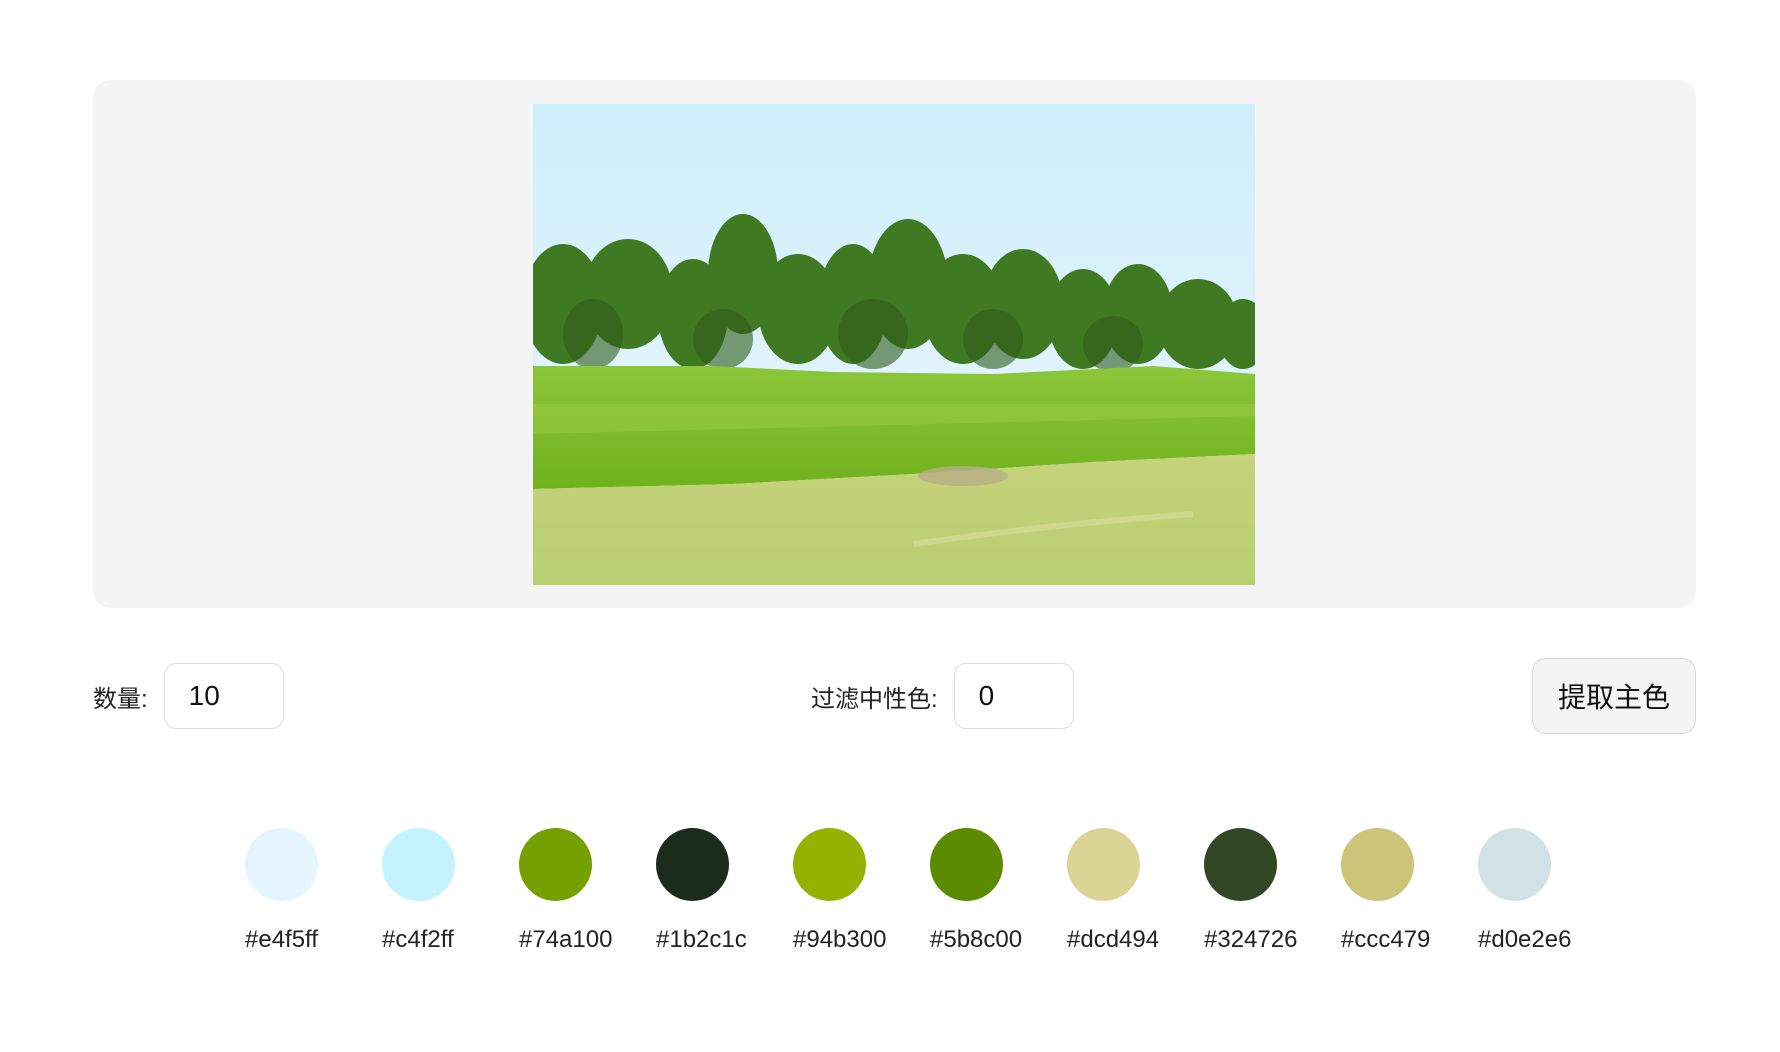  Describe the element at coordinates (701, 939) in the screenshot. I see `swatch-hex-label: #1b2c1c` at that location.